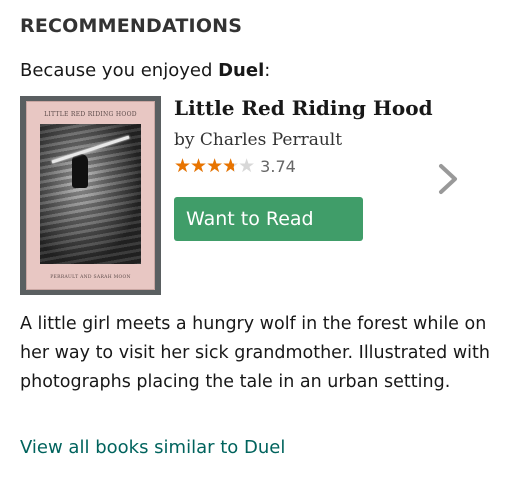  What do you see at coordinates (204, 166) in the screenshot?
I see `star-rating-fill: ★★★★★` at bounding box center [204, 166].